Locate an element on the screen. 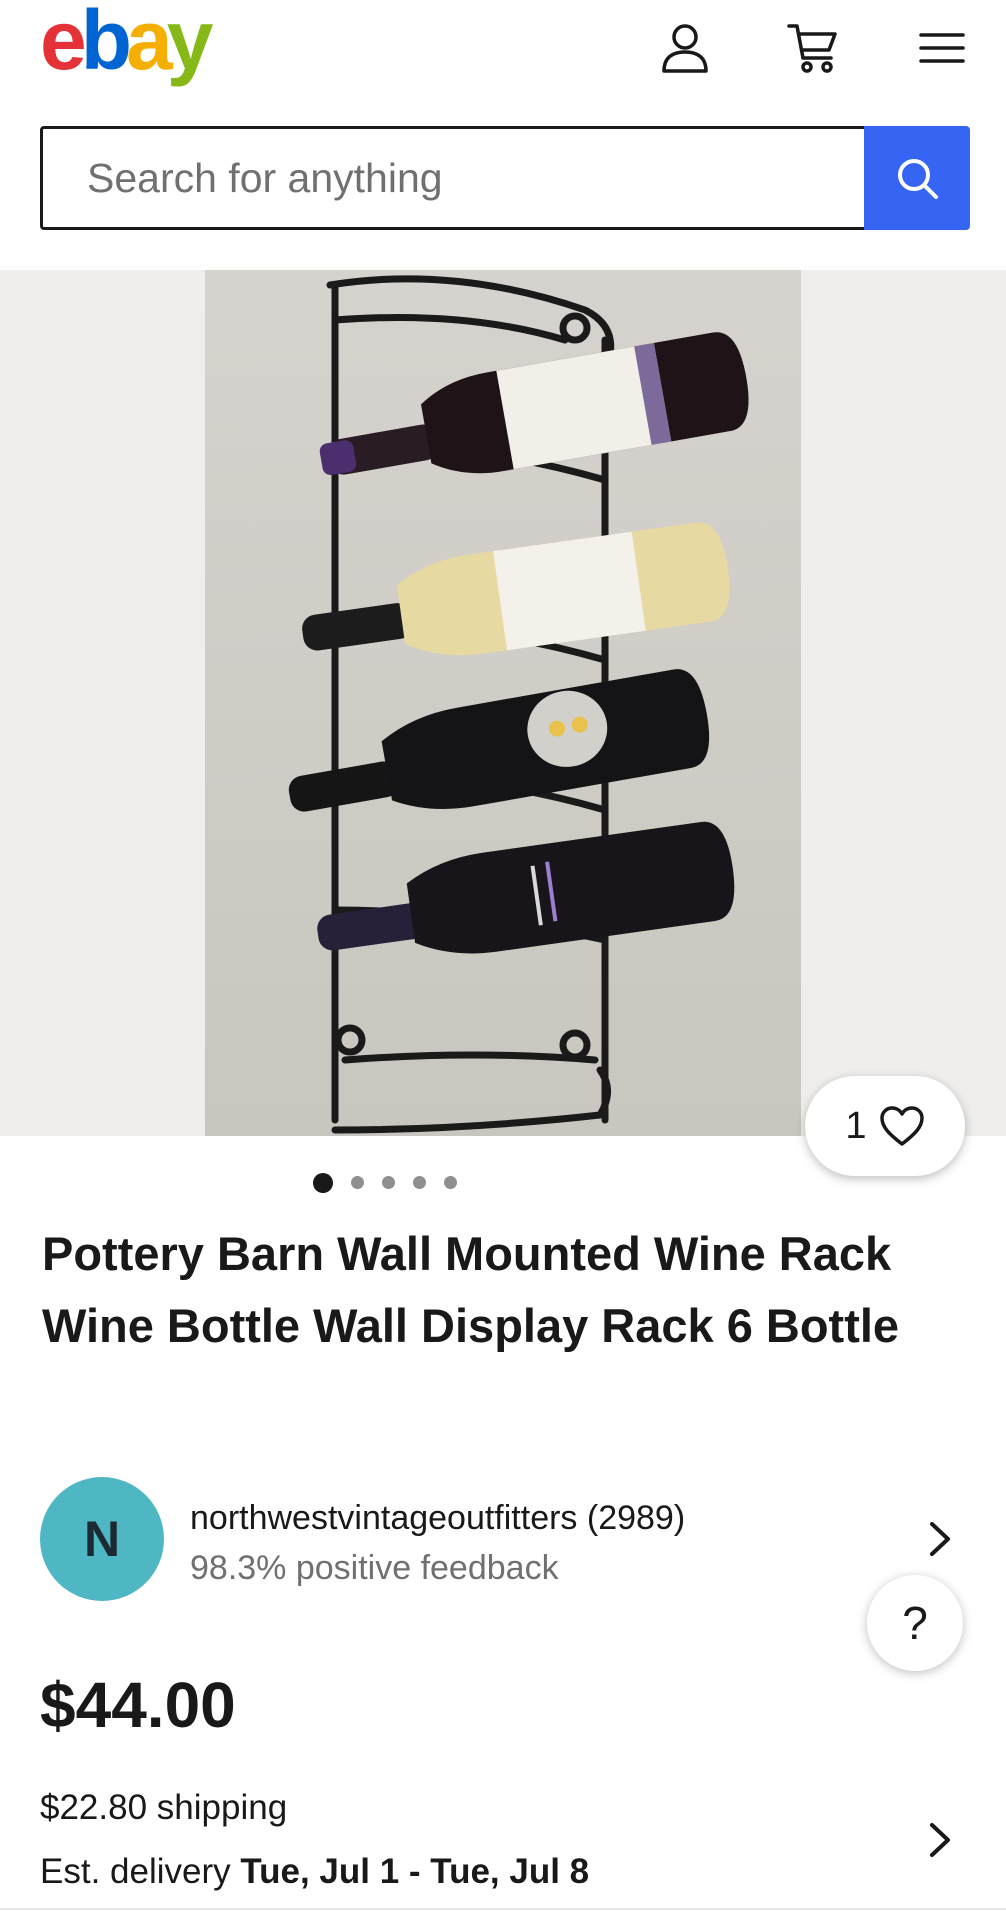  search-bar: Search for anything is located at coordinates (505, 178).